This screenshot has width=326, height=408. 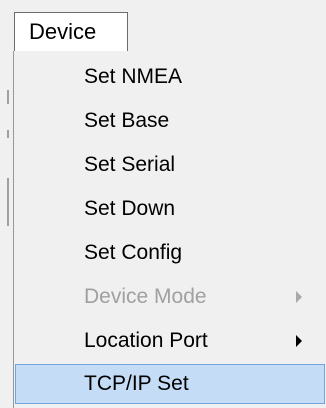 What do you see at coordinates (130, 164) in the screenshot?
I see `menu-item-label: Set Serial` at bounding box center [130, 164].